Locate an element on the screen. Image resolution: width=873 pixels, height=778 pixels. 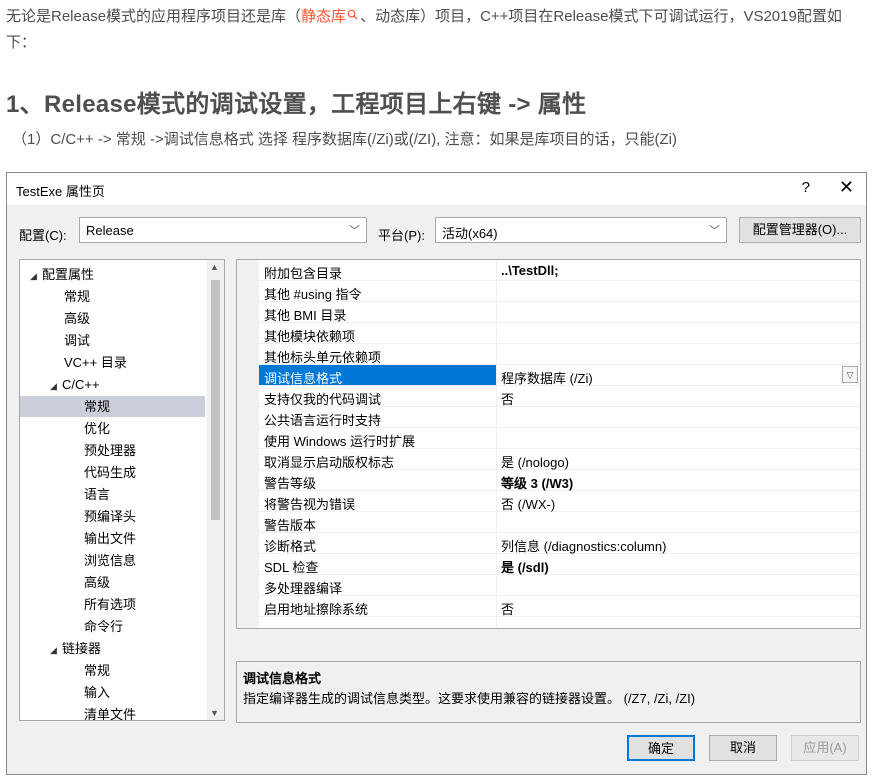
tree-item: 命令行 is located at coordinates (112, 626).